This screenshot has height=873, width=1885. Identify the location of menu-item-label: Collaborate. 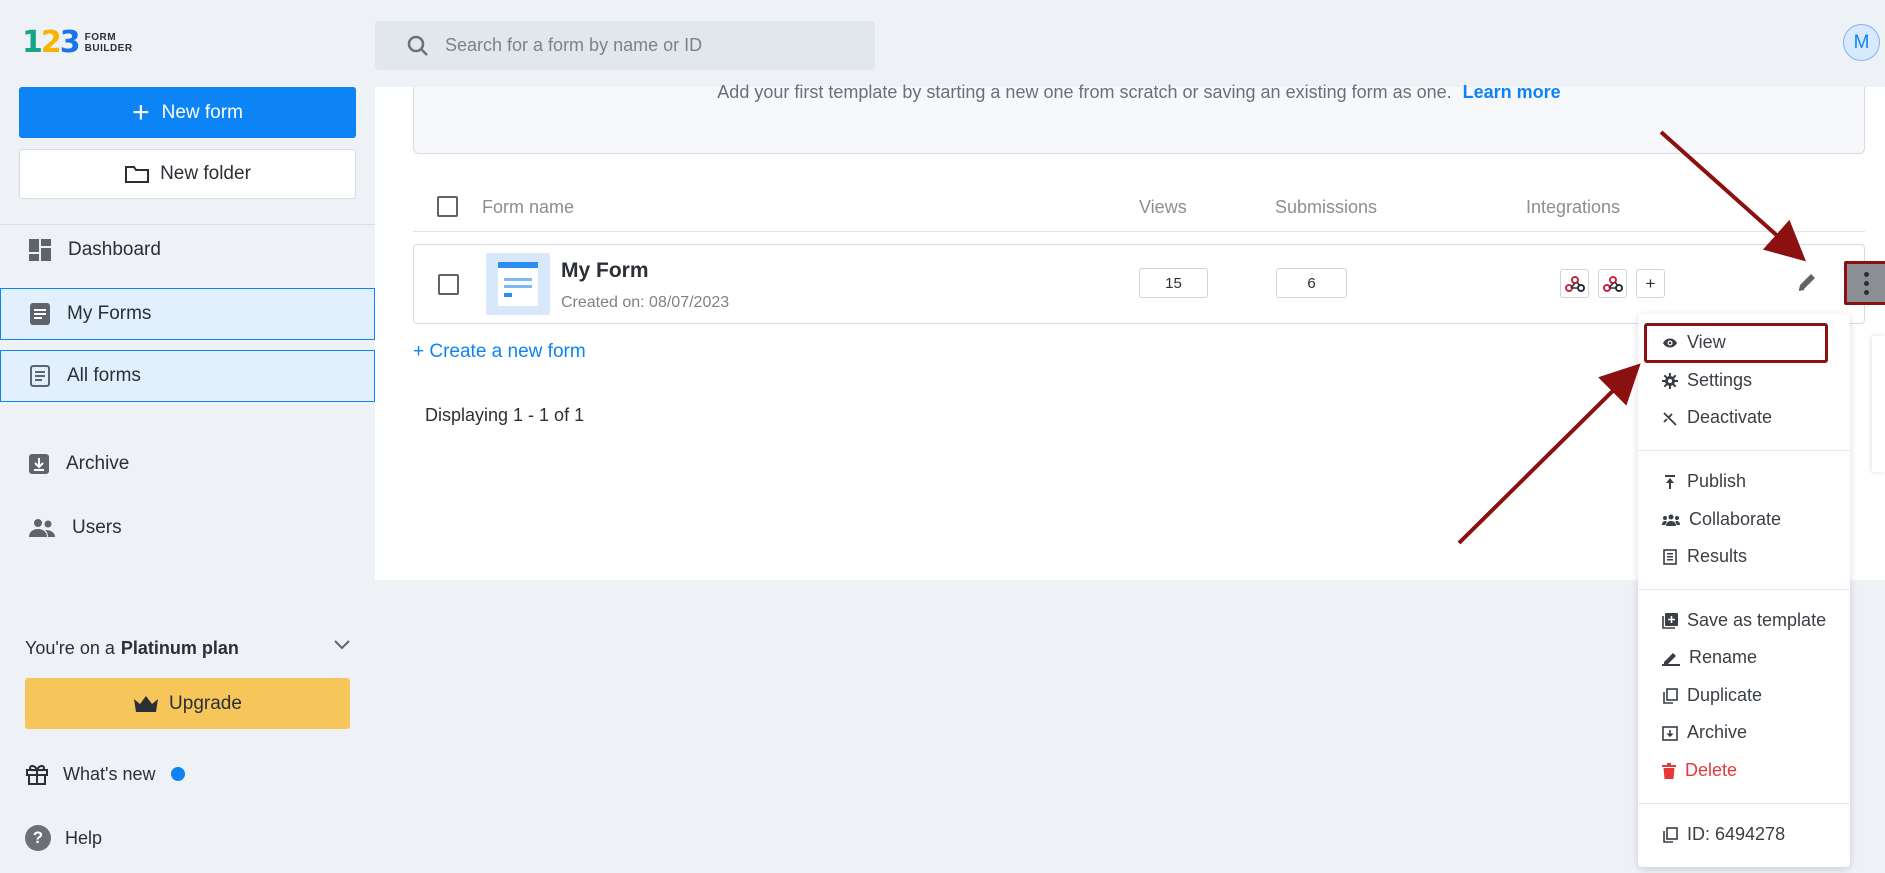
(1735, 519).